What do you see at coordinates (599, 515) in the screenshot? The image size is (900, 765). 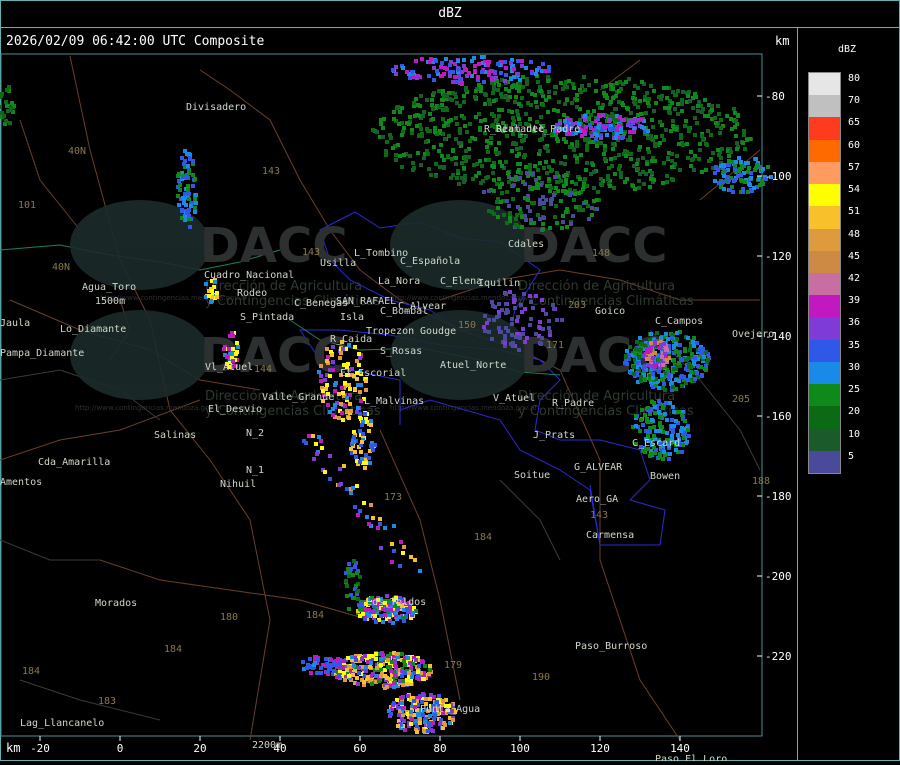 I see `route-number: 143` at bounding box center [599, 515].